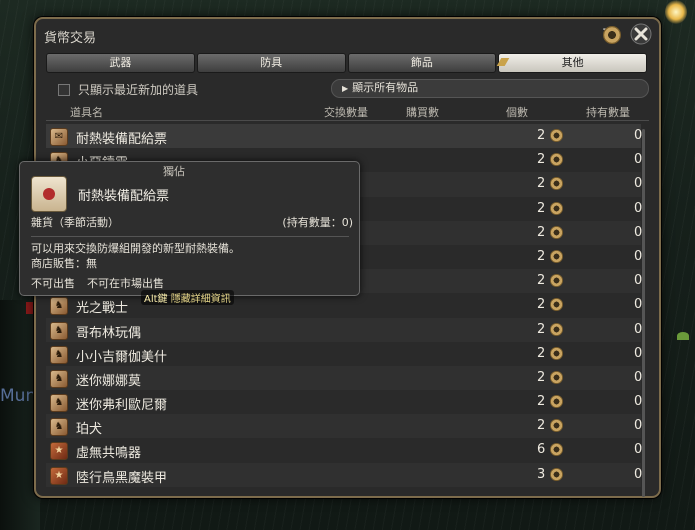 The width and height of the screenshot is (695, 530). I want to click on tab-weapons: 武器, so click(120, 63).